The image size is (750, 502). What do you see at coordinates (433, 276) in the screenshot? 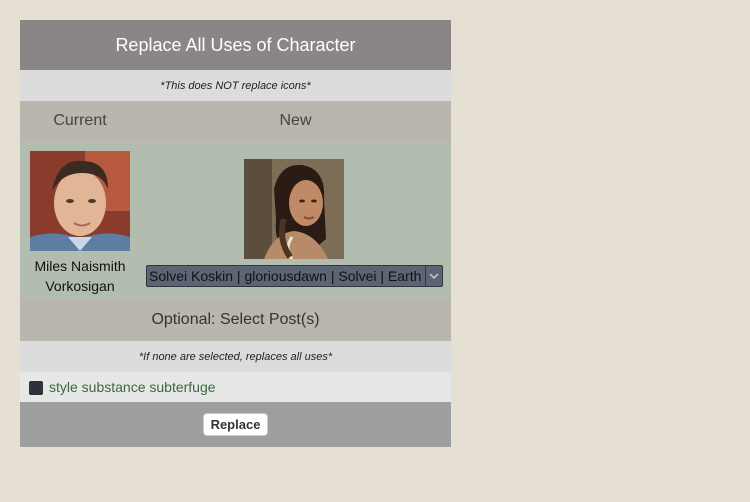
I see `chevron-down-icon` at bounding box center [433, 276].